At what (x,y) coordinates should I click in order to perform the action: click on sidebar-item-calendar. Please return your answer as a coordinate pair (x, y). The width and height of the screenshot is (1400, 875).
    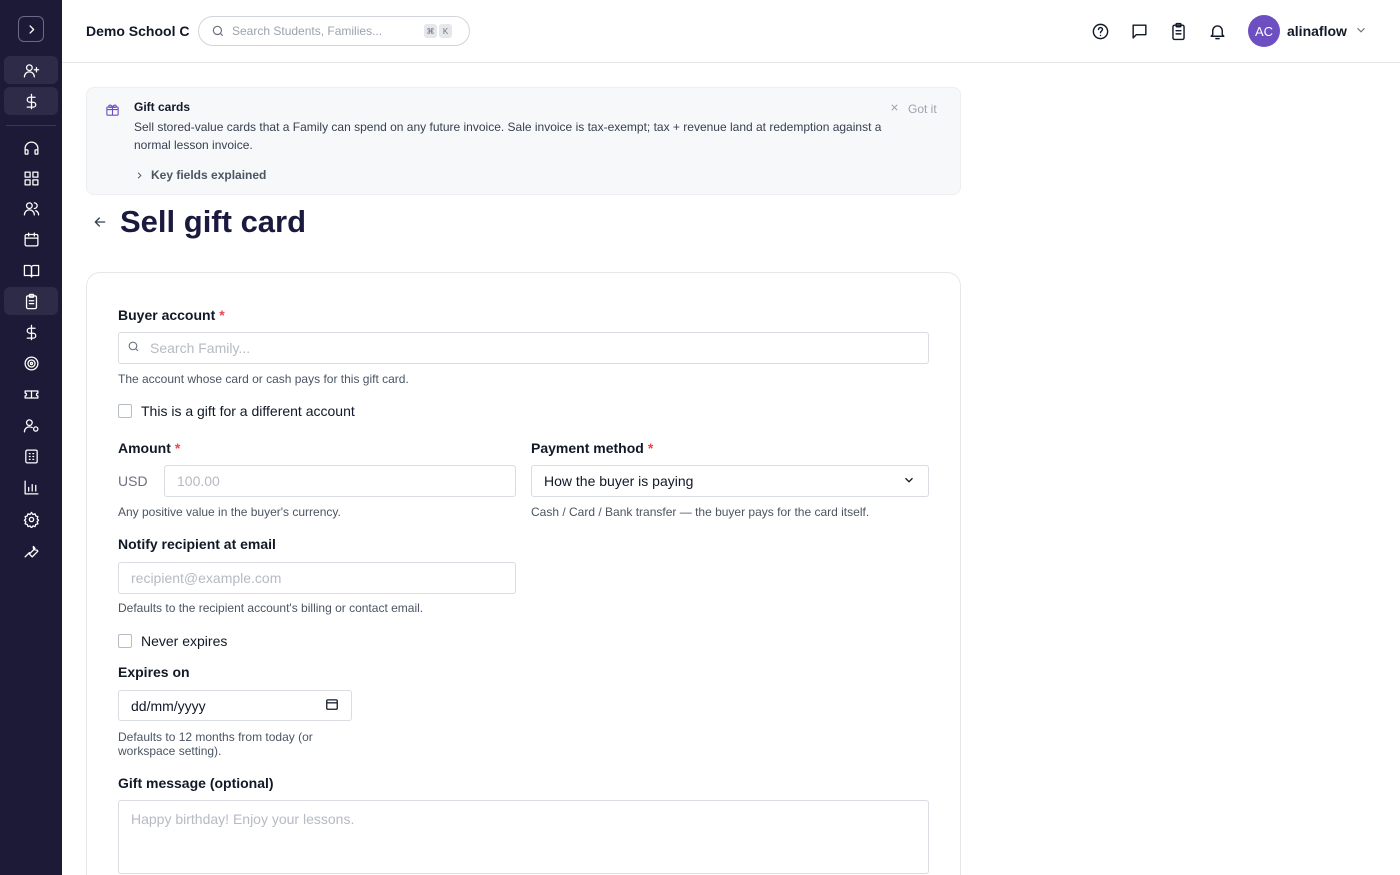
    Looking at the image, I should click on (31, 239).